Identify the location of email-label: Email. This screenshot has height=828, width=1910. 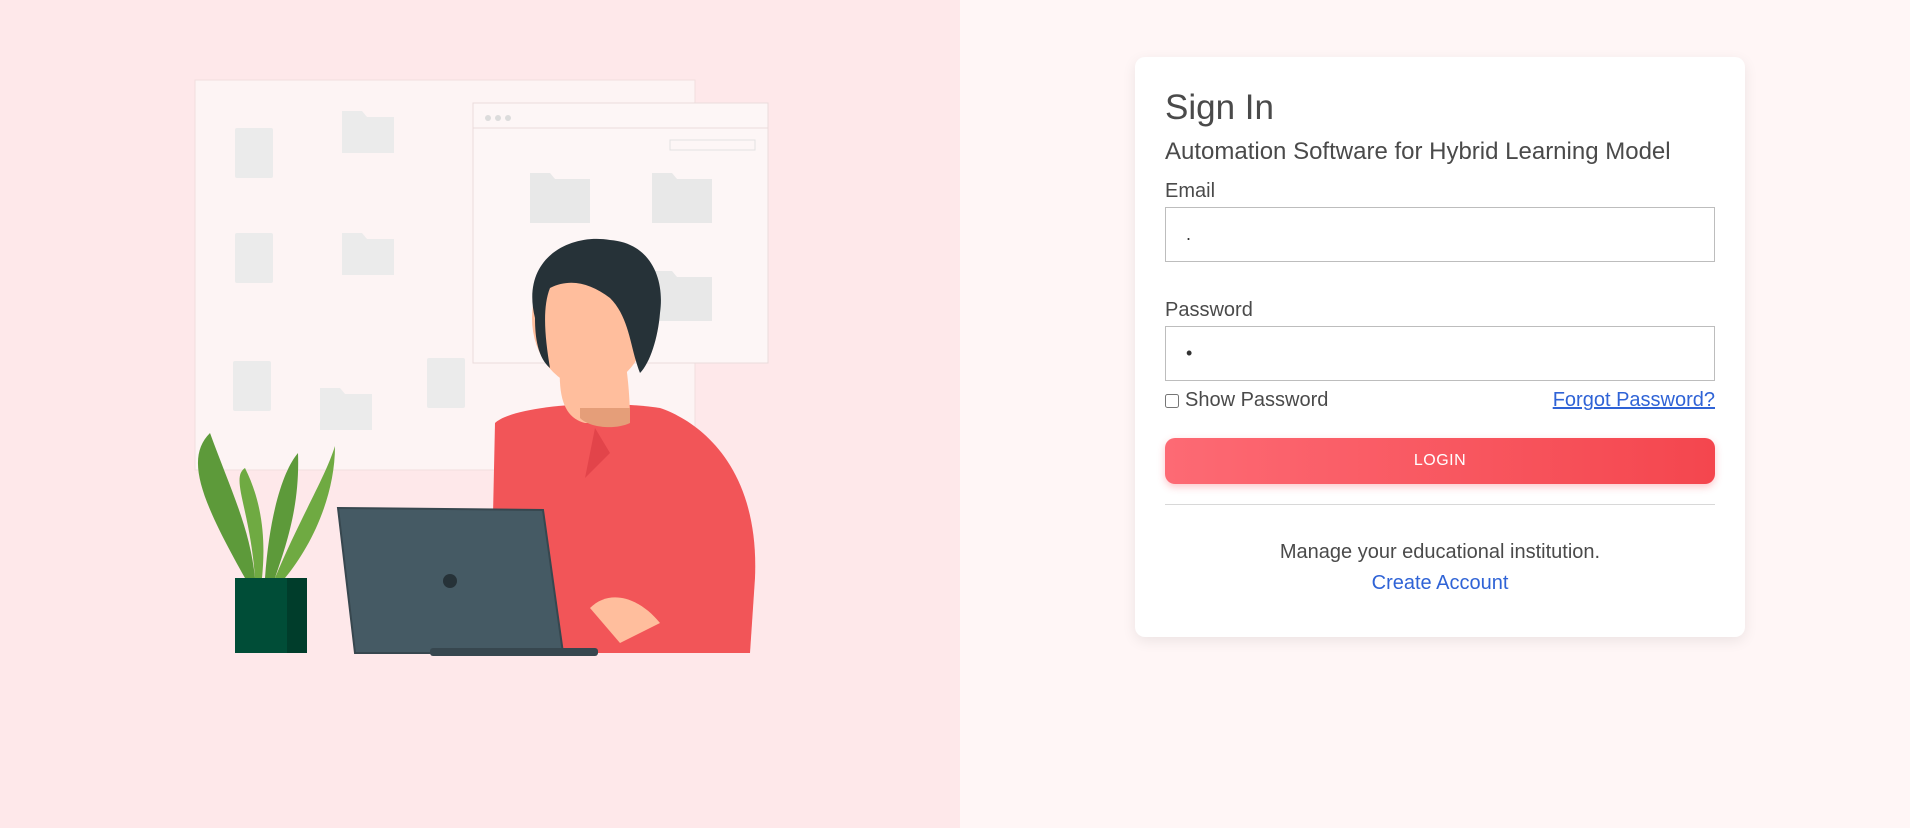
(1190, 191).